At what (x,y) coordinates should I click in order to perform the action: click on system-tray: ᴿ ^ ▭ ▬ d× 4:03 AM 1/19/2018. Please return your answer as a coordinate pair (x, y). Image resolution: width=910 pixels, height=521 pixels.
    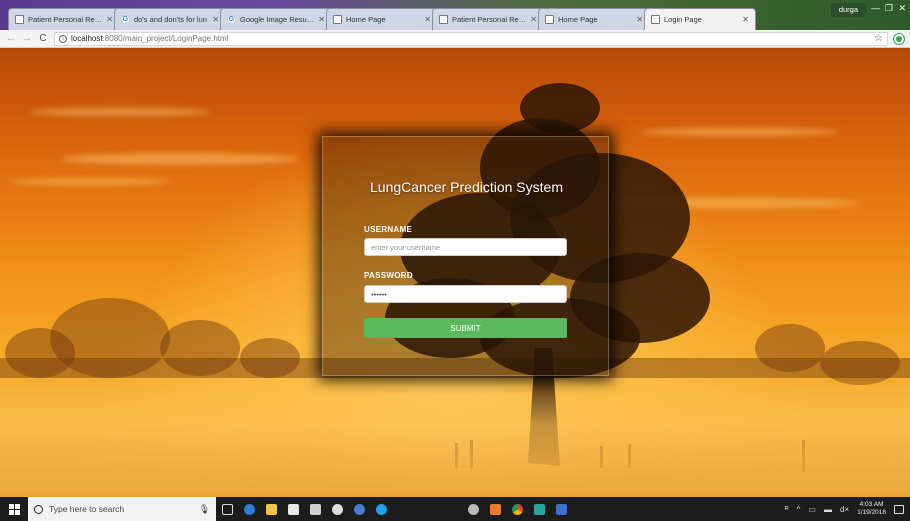
    Looking at the image, I should click on (847, 509).